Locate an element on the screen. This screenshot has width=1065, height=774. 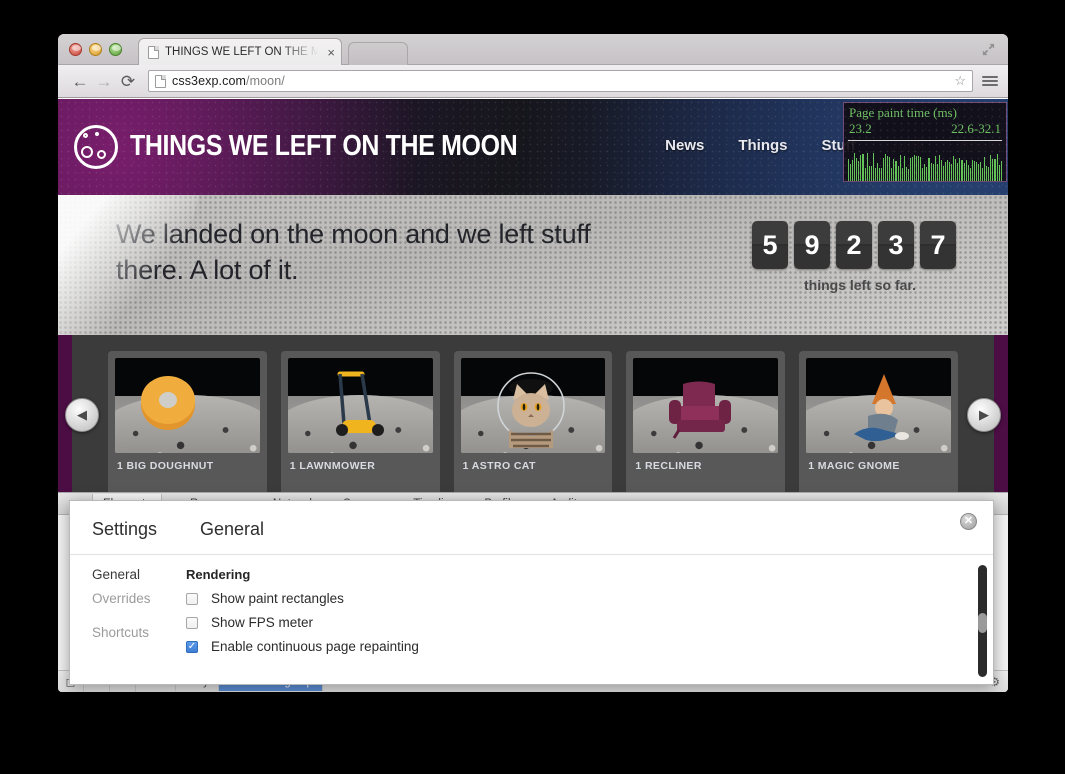
option-show-paint-rectangles: Show paint rectangles is located at coordinates (589, 598).